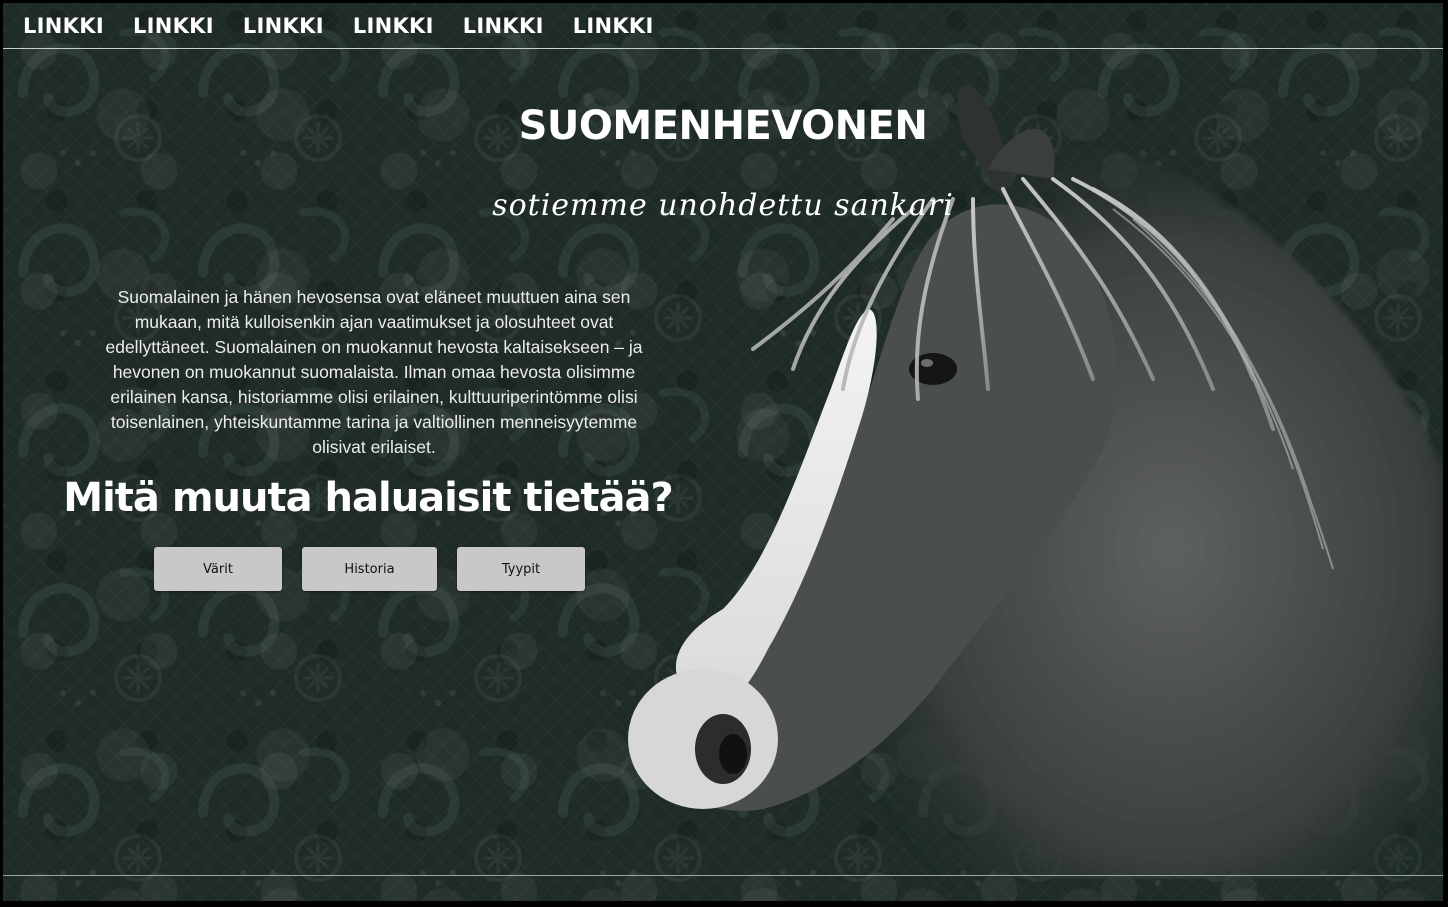 The width and height of the screenshot is (1448, 907). I want to click on nav-link-6: LINKKI, so click(613, 26).